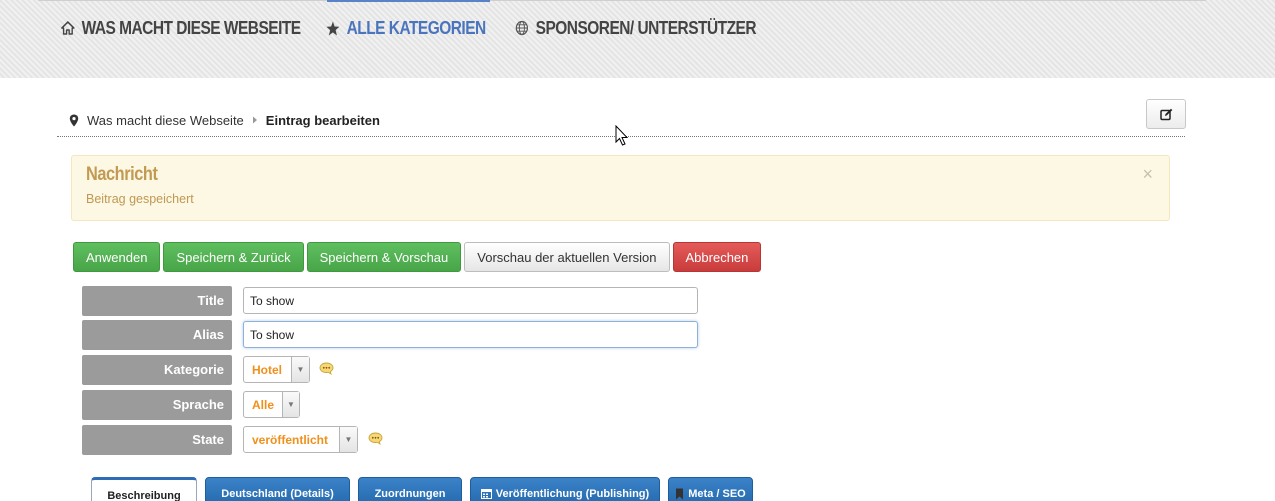 Image resolution: width=1275 pixels, height=501 pixels. I want to click on caret-right-icon, so click(254, 120).